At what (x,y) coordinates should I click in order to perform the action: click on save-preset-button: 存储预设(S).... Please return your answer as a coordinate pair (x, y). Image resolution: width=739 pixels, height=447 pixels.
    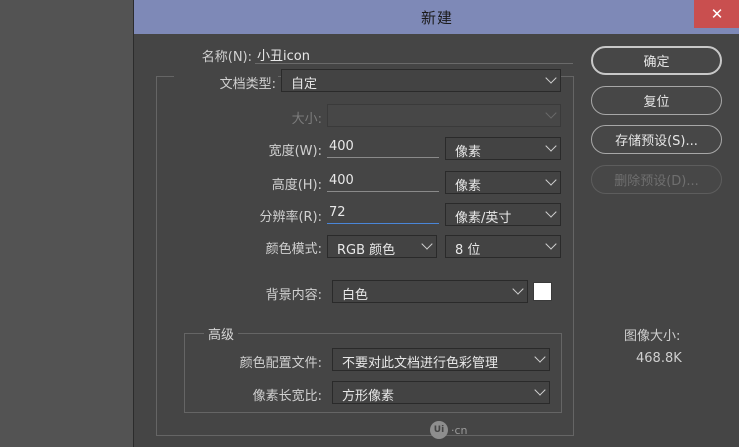
    Looking at the image, I should click on (656, 139).